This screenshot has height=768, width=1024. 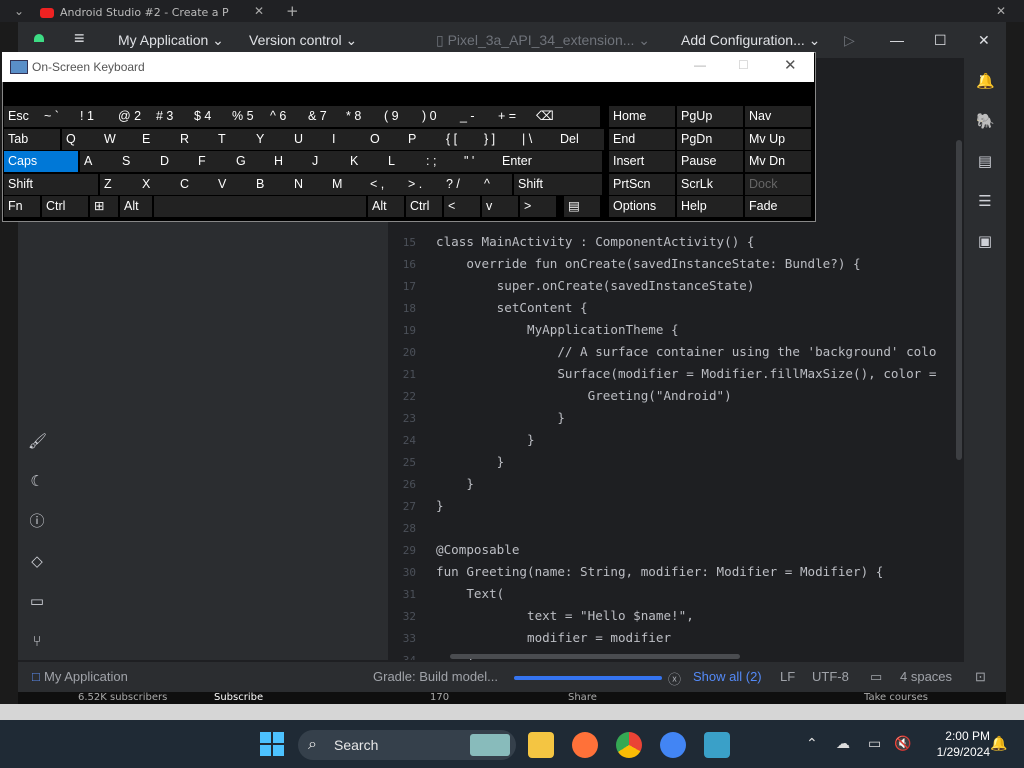 I want to click on osk-key-7: & 7, so click(x=323, y=116).